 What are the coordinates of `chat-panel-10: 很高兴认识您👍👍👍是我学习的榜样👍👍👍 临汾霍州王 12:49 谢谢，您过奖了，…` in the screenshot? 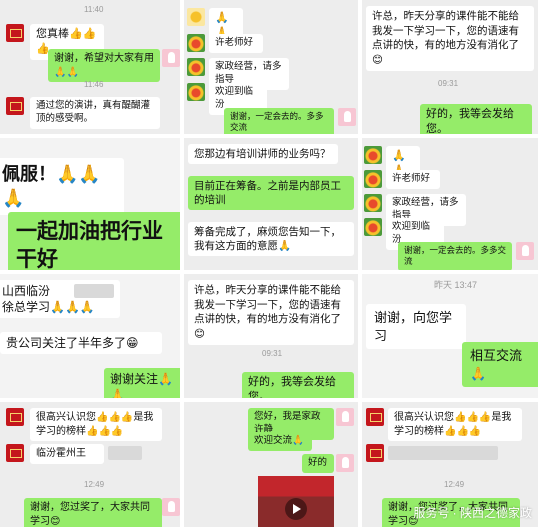 It's located at (90, 464).